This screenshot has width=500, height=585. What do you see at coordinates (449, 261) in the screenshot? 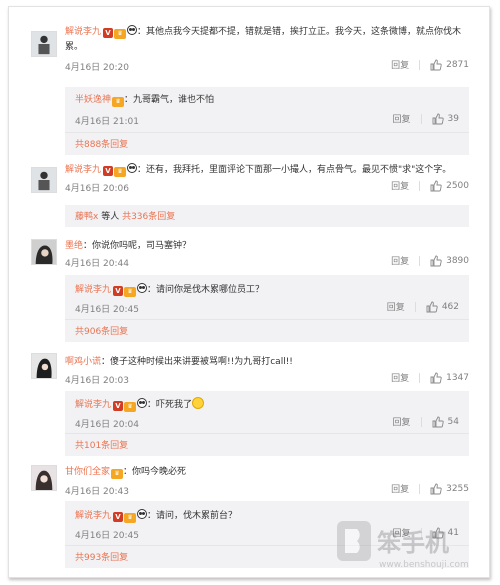
I see `like-button: 3890` at bounding box center [449, 261].